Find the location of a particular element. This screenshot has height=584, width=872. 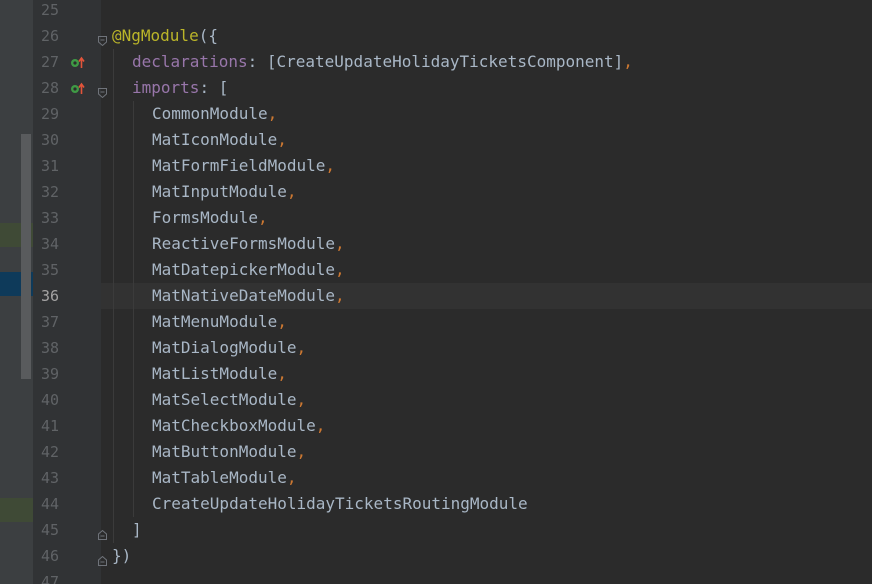

code-line: 43 MatTableModule, is located at coordinates (436, 478).